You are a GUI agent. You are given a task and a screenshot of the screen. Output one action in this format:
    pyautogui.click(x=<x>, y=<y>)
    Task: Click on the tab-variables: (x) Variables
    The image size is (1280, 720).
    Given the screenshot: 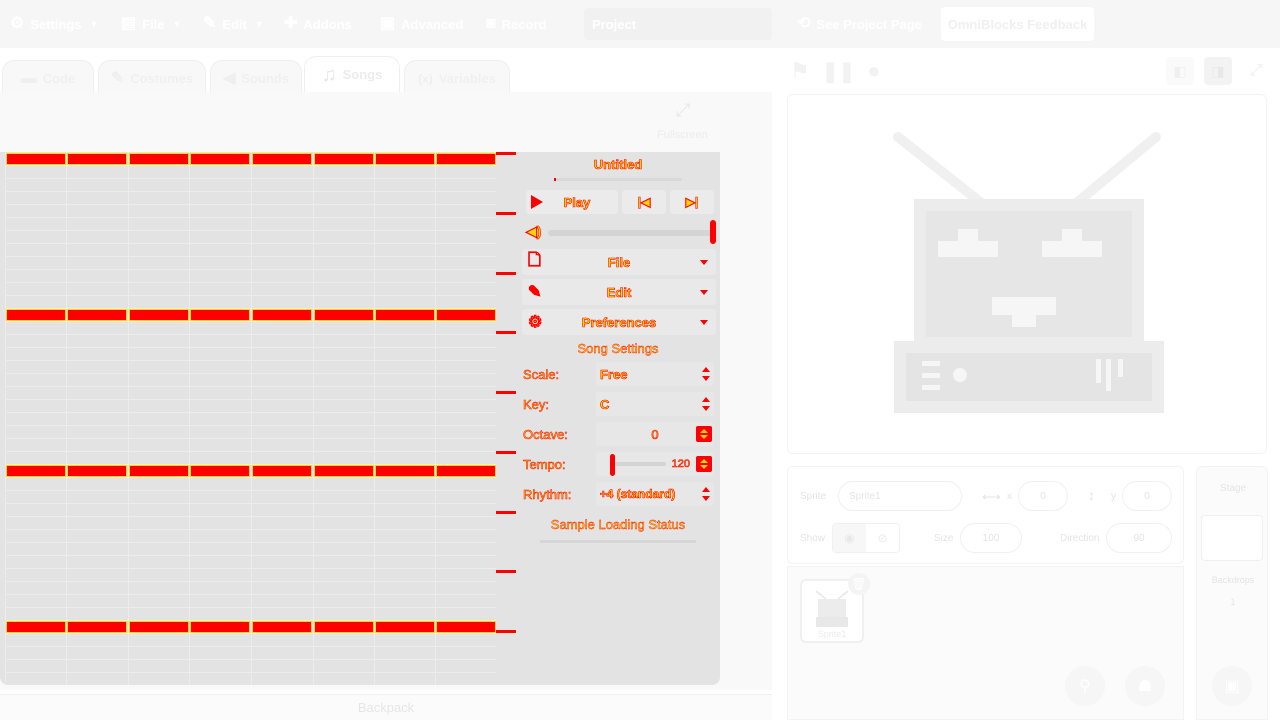 What is the action you would take?
    pyautogui.click(x=457, y=78)
    